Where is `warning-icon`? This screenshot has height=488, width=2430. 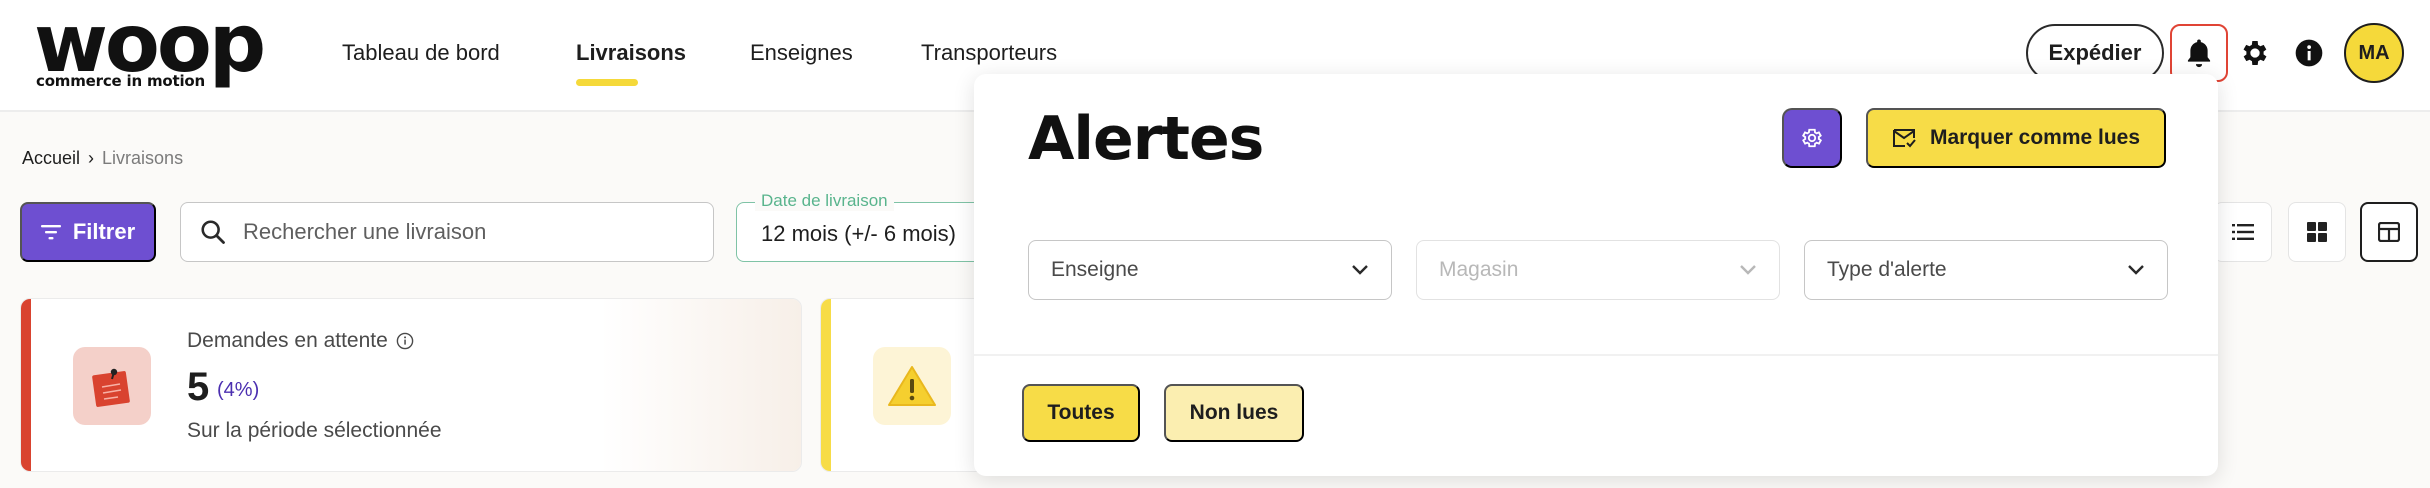 warning-icon is located at coordinates (912, 386).